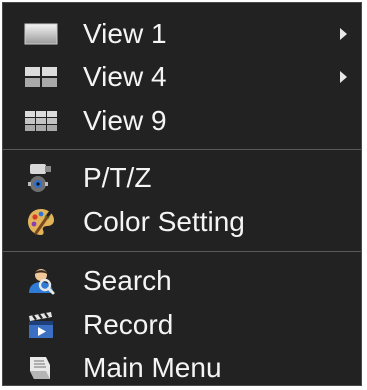 This screenshot has width=367, height=390. Describe the element at coordinates (182, 77) in the screenshot. I see `menu-item-view-4: View 4` at that location.